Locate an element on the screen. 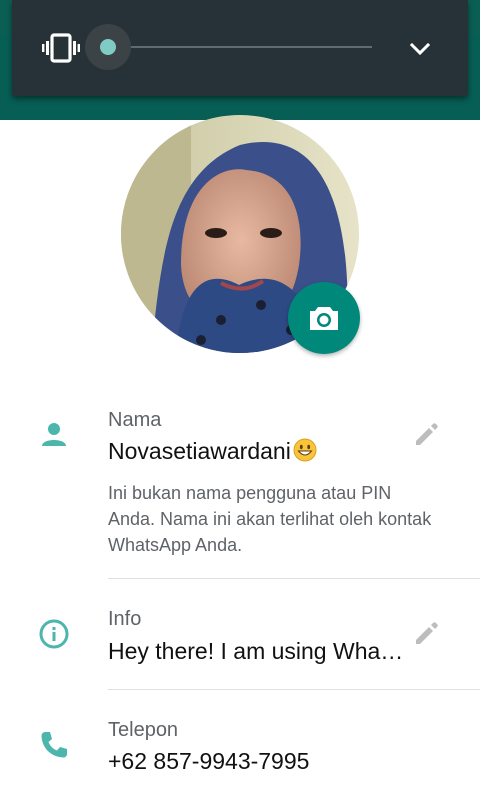 The height and width of the screenshot is (800, 480). grinning-face-emoji is located at coordinates (305, 450).